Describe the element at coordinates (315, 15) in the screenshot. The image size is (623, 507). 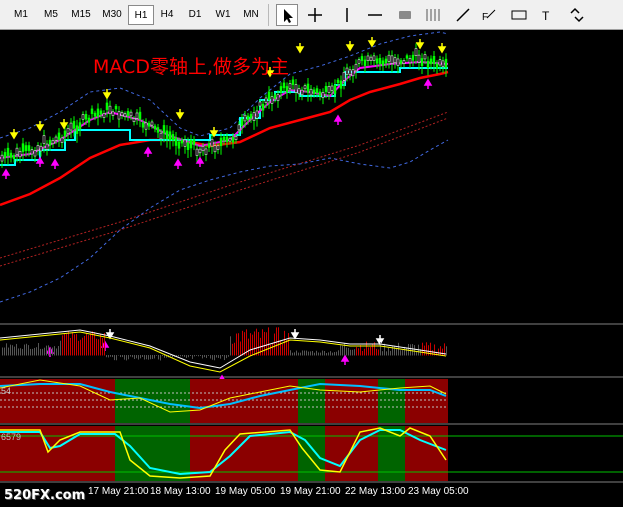
I see `crosshair-tool-button` at that location.